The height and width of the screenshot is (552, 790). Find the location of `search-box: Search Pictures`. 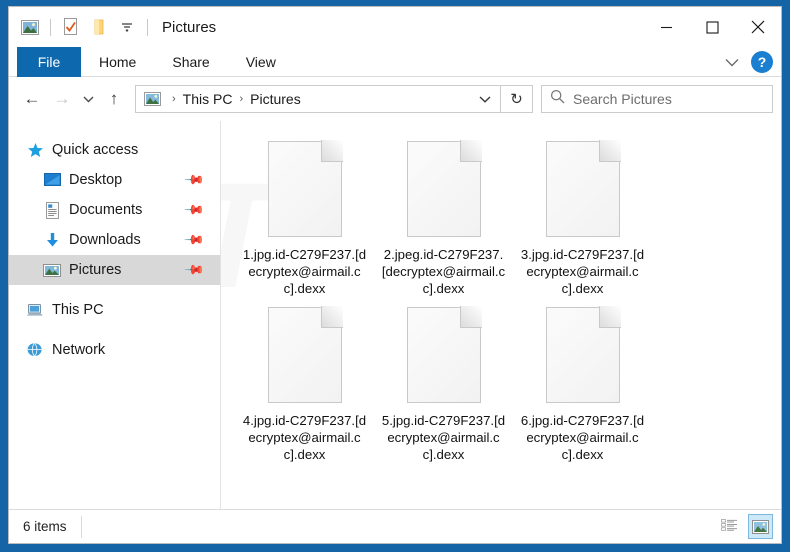

search-box: Search Pictures is located at coordinates (657, 99).